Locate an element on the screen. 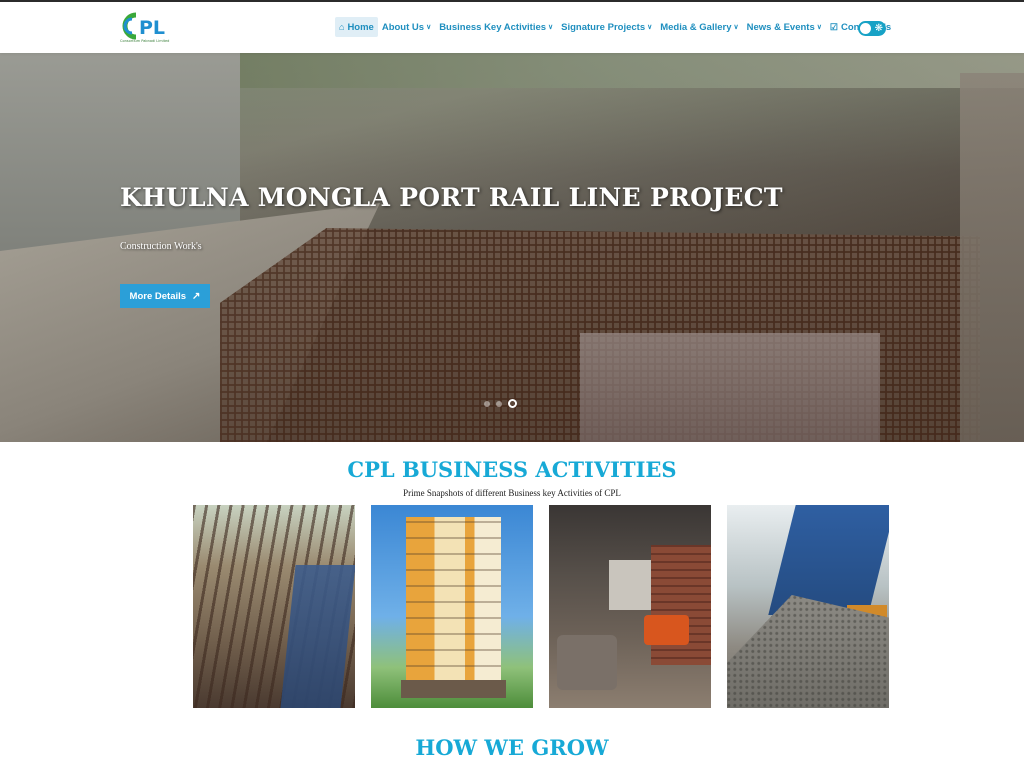 Image resolution: width=1024 pixels, height=768 pixels. building-base is located at coordinates (453, 689).